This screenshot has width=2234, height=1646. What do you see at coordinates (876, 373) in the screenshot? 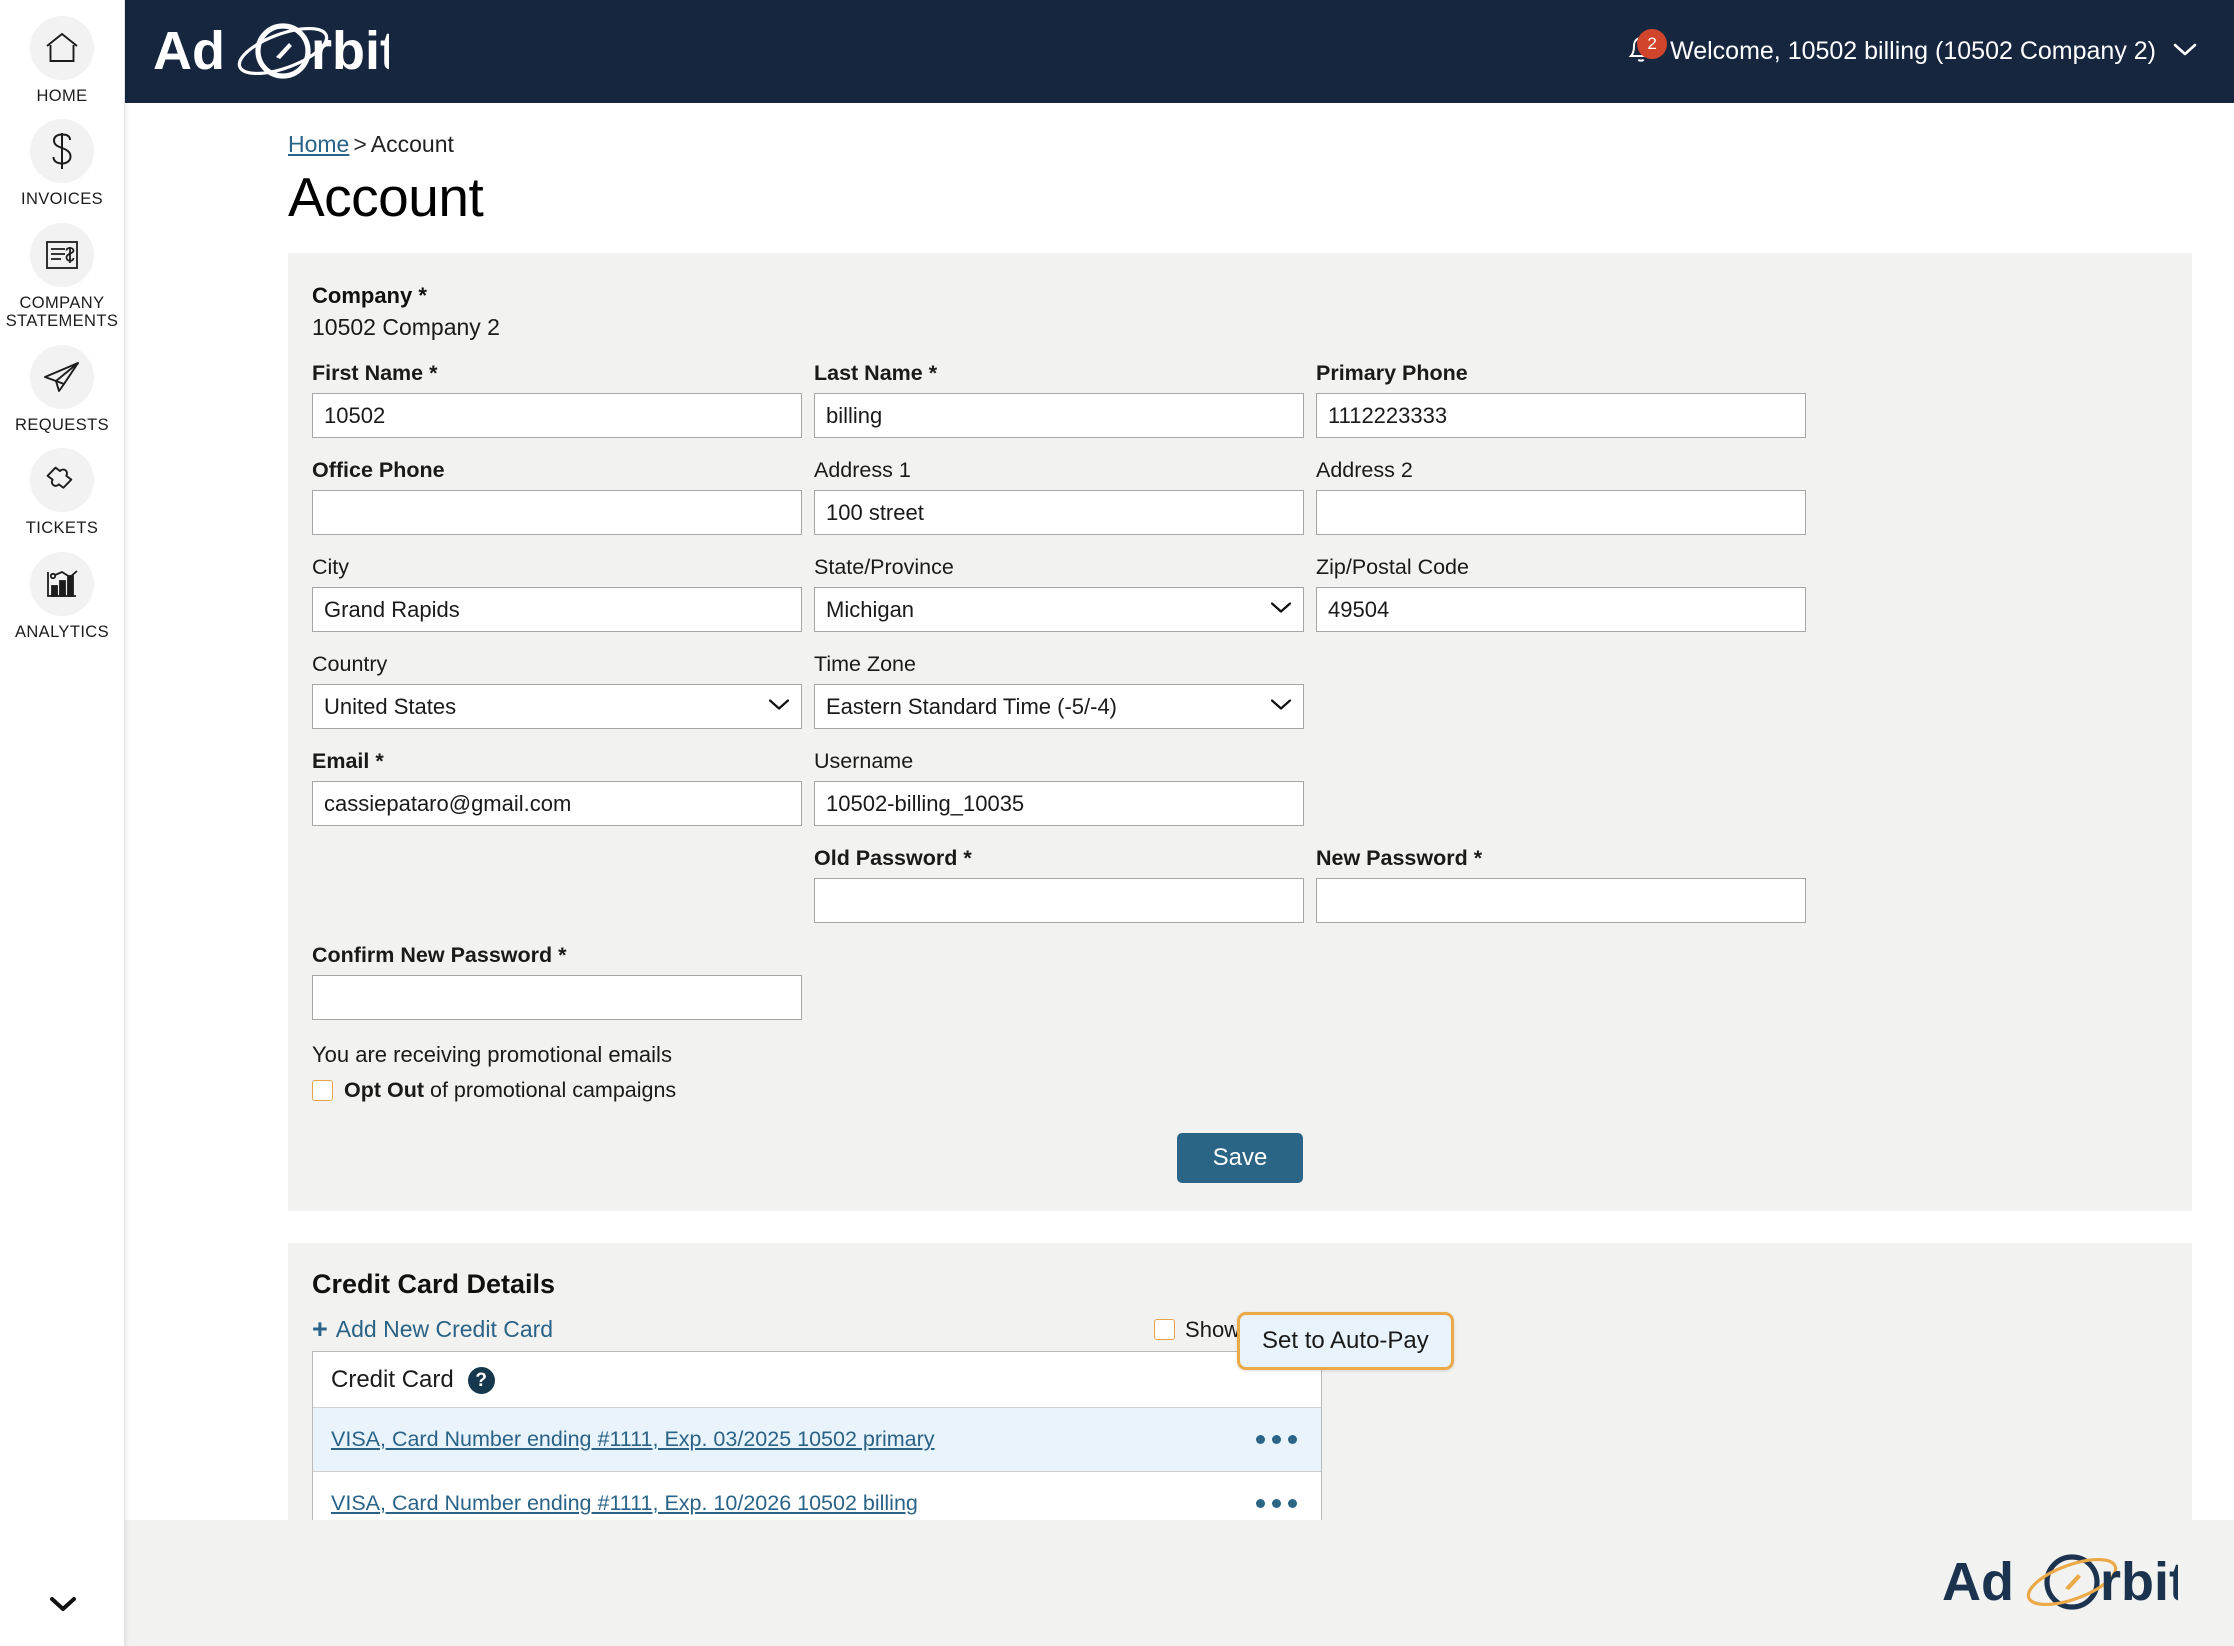
I see `field-label: Last Name *` at bounding box center [876, 373].